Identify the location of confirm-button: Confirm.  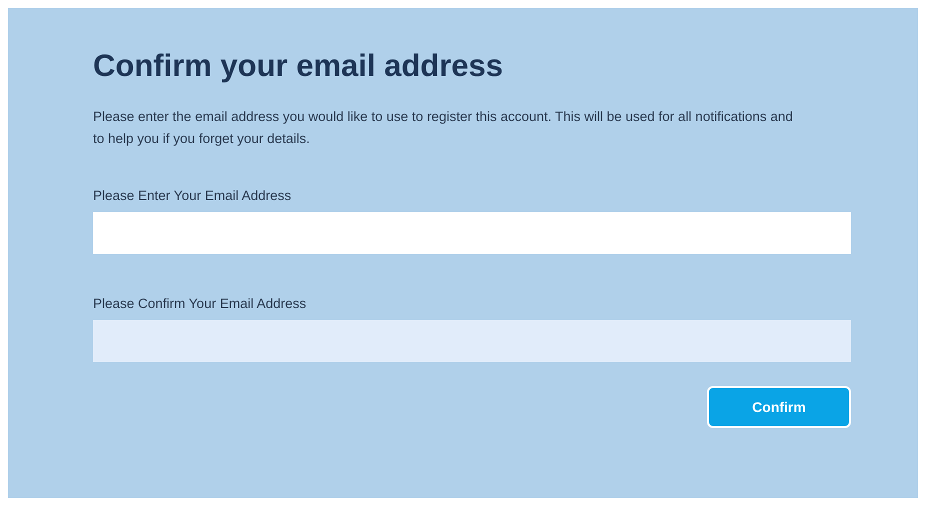
(779, 407).